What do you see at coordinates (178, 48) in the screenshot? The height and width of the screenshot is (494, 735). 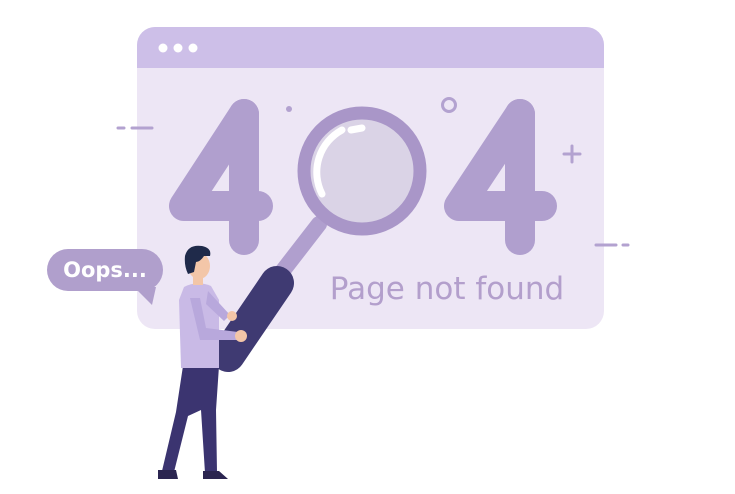 I see `window-dots-icon` at bounding box center [178, 48].